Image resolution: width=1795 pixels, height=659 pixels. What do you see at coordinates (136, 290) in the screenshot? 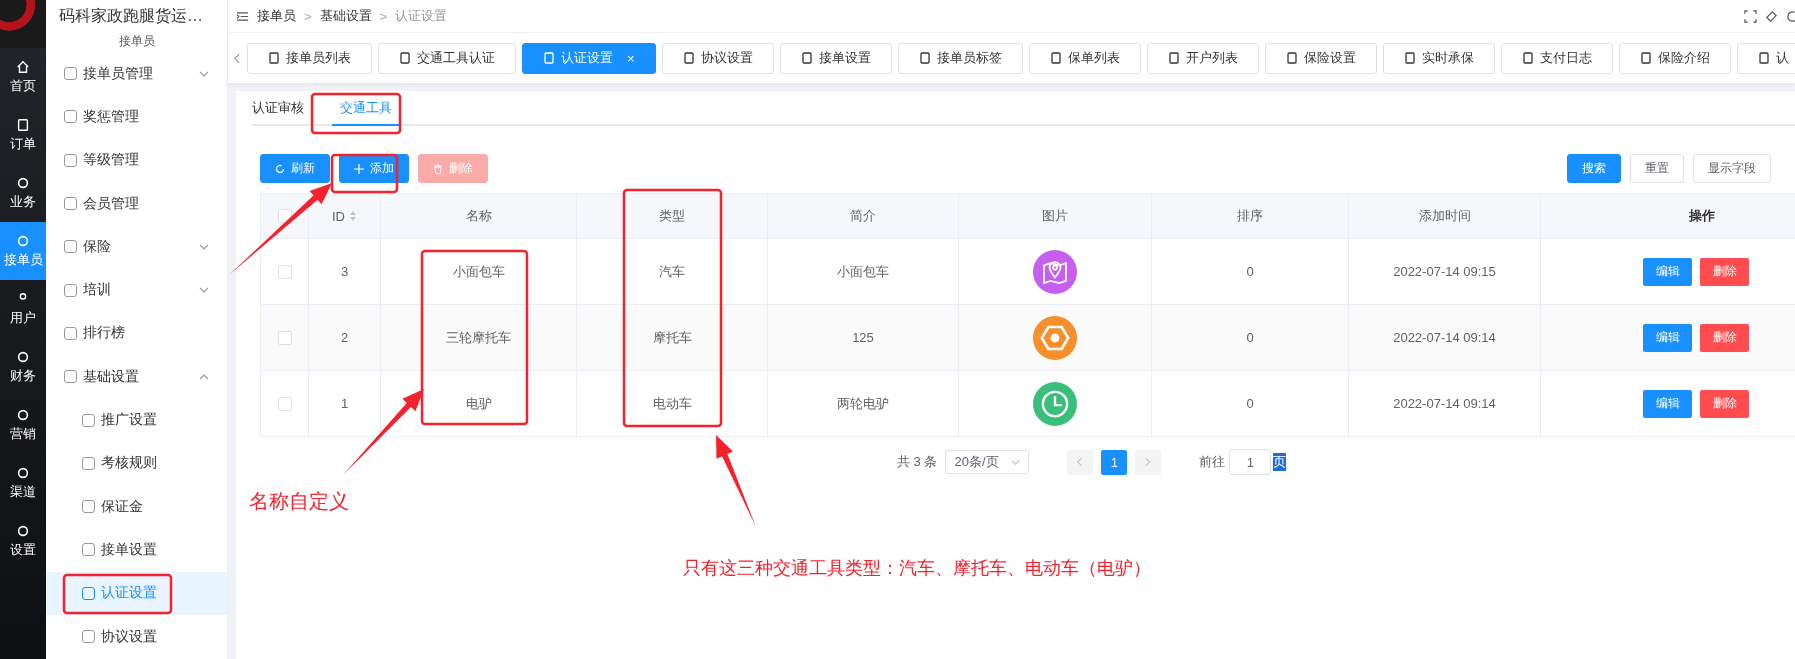
I see `menu-item: 培训` at bounding box center [136, 290].